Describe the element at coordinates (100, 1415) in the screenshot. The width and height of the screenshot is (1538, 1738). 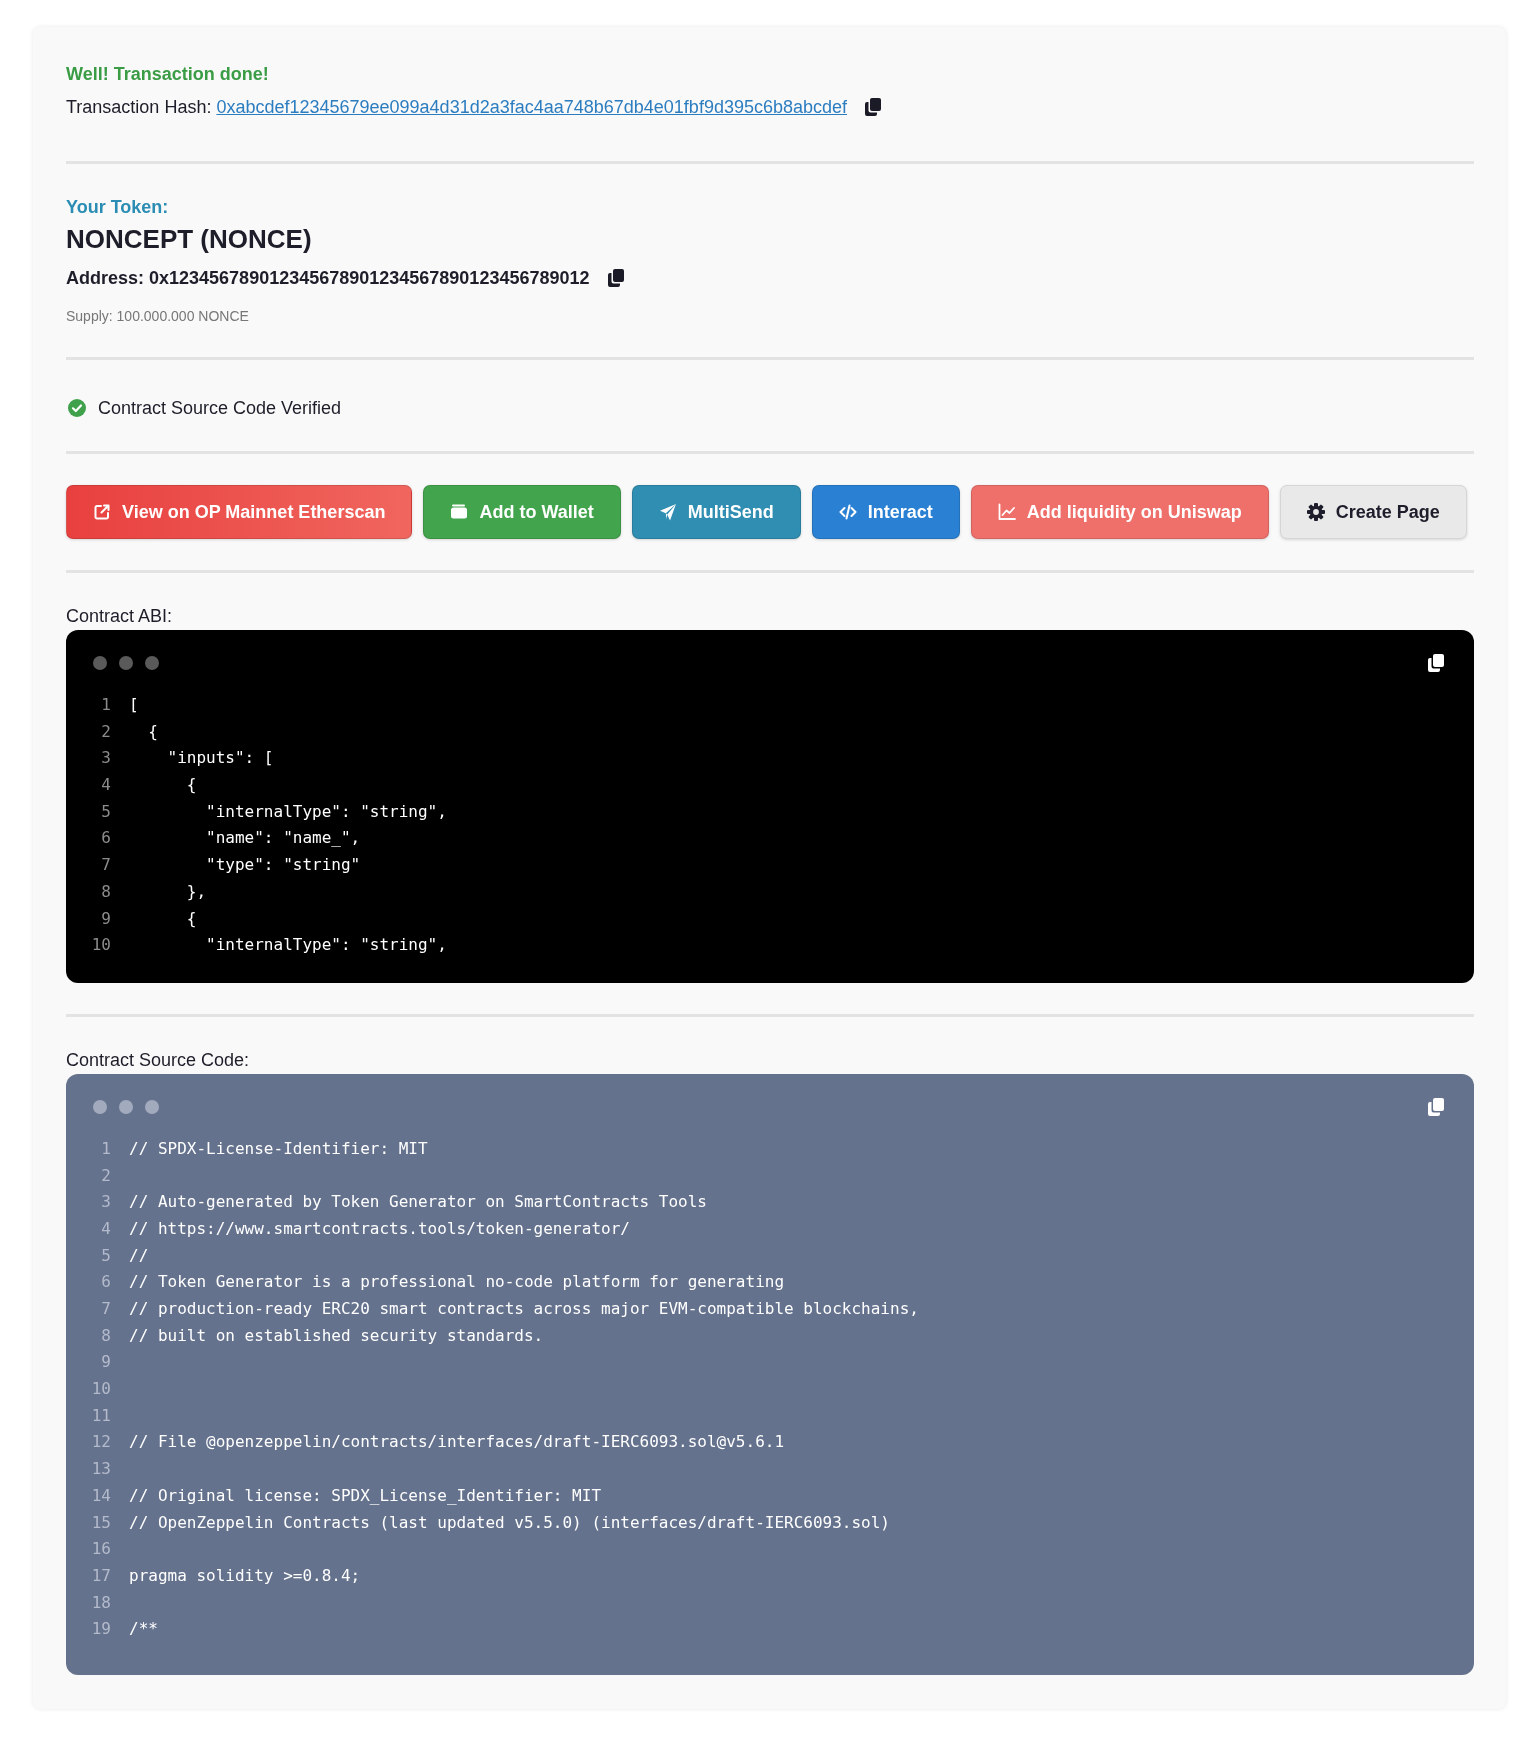
I see `line-number: 11` at that location.